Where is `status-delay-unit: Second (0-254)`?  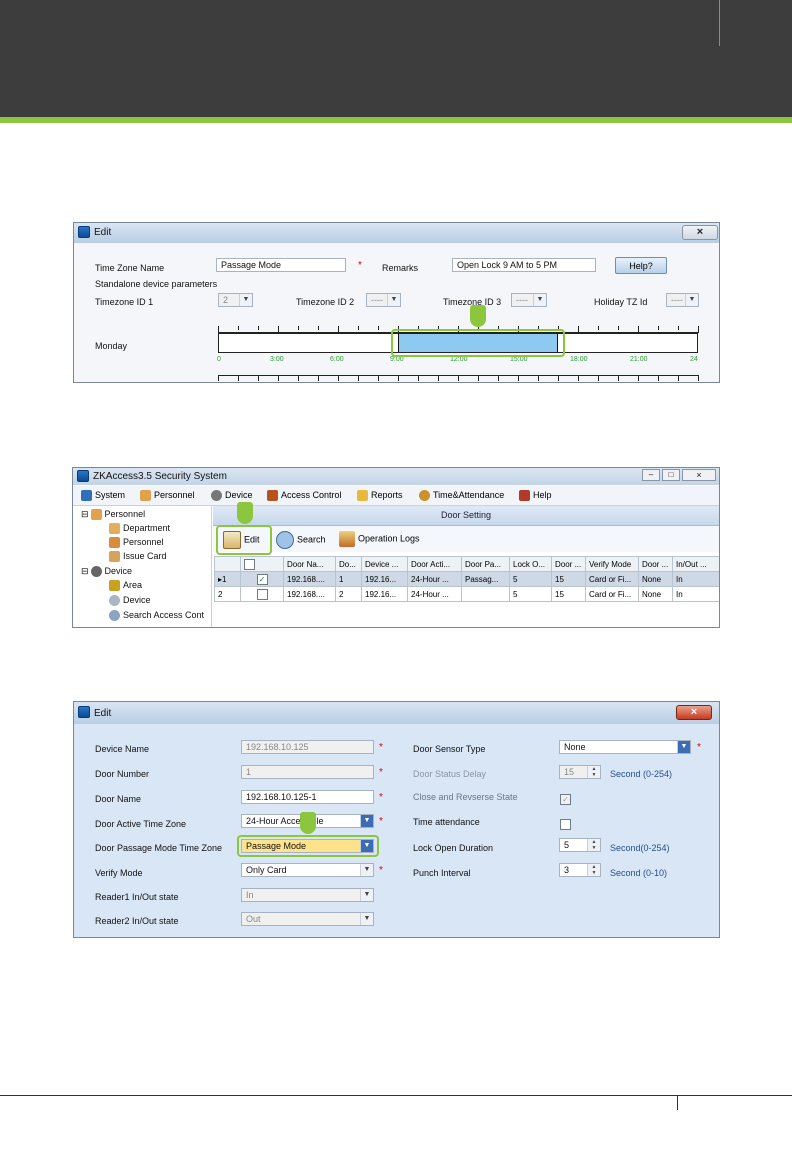
status-delay-unit: Second (0-254) is located at coordinates (641, 774).